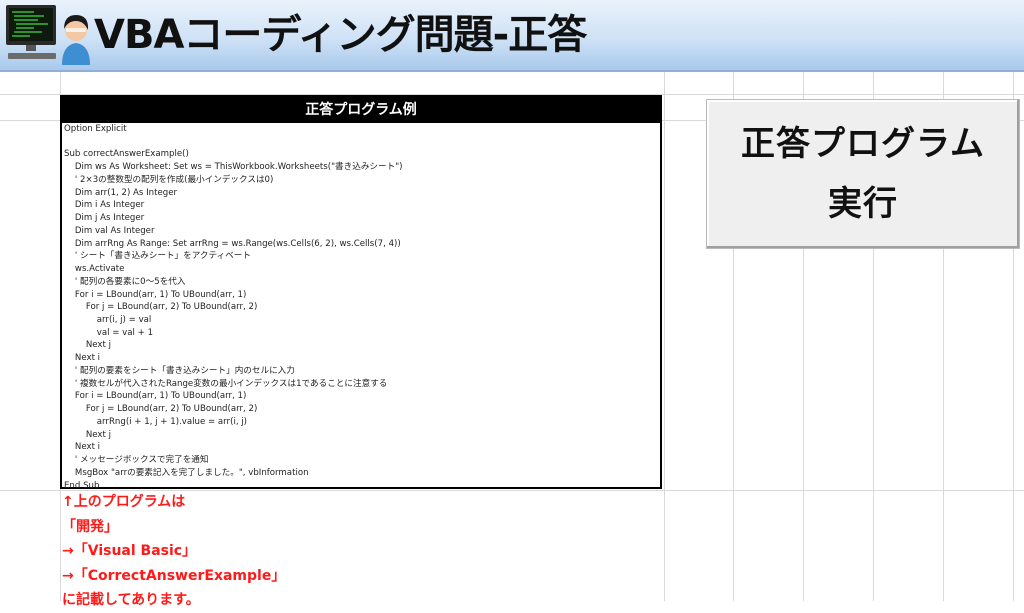 Image resolution: width=1024 pixels, height=613 pixels. Describe the element at coordinates (90, 526) in the screenshot. I see `note-line: 「開発」` at that location.